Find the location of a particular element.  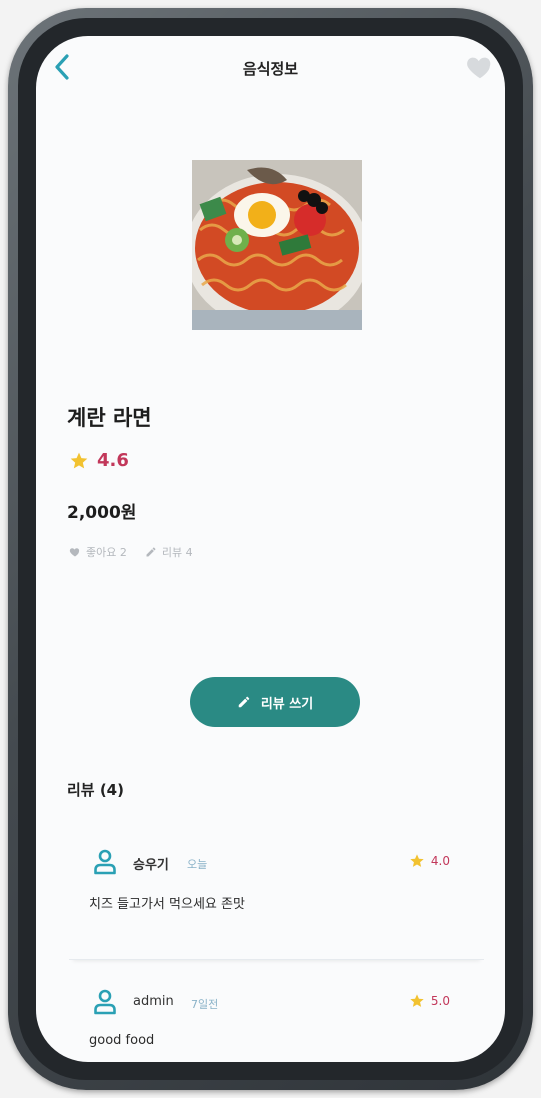

review-header: admin 7일전 5.0 is located at coordinates (276, 1004).